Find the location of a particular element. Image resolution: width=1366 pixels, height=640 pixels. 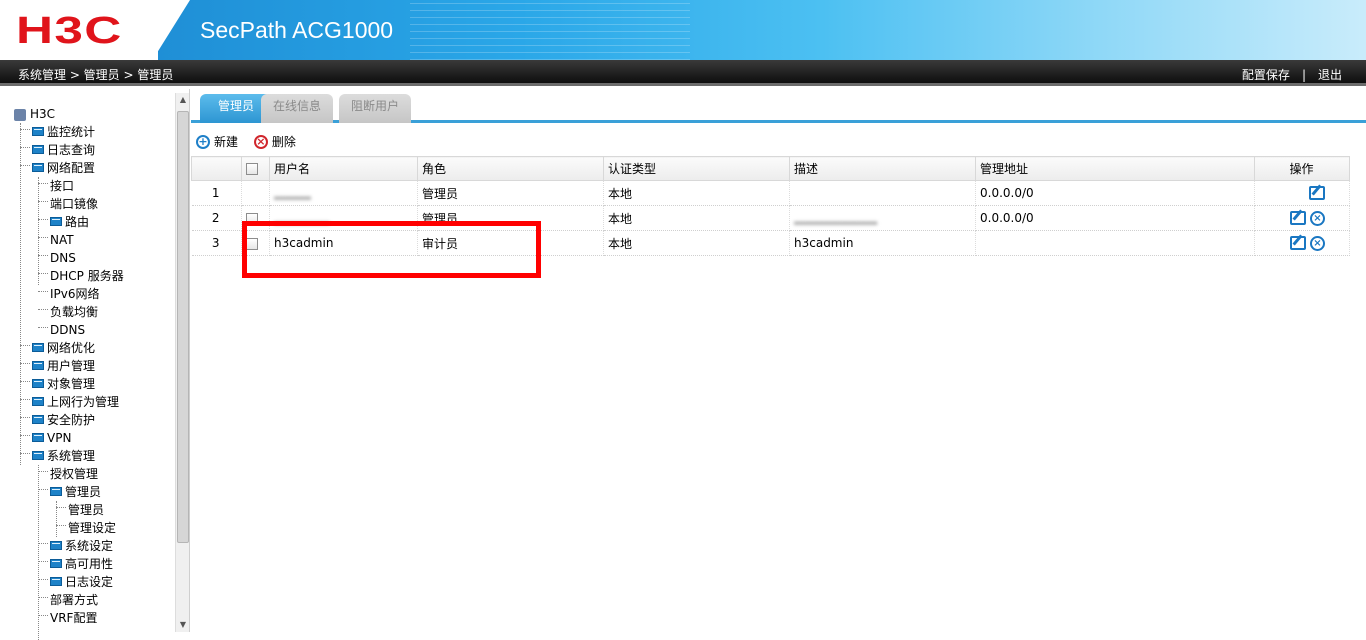

select-all-cell is located at coordinates (255, 168).